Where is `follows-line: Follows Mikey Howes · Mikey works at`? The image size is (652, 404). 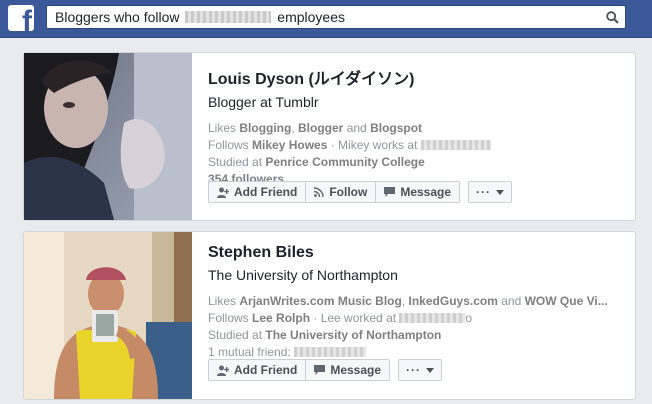 follows-line: Follows Mikey Howes · Mikey works at is located at coordinates (413, 145).